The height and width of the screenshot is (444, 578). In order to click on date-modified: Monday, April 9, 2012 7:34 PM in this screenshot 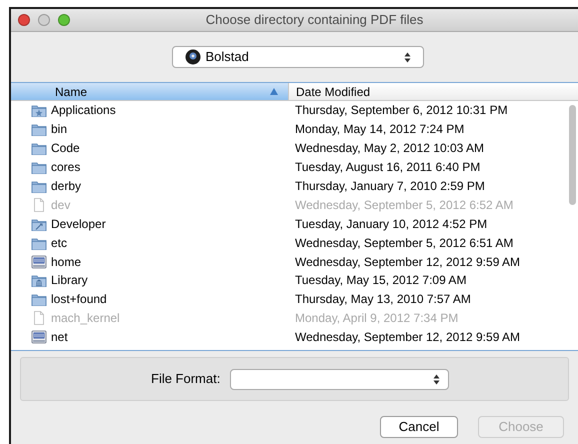, I will do `click(376, 319)`.